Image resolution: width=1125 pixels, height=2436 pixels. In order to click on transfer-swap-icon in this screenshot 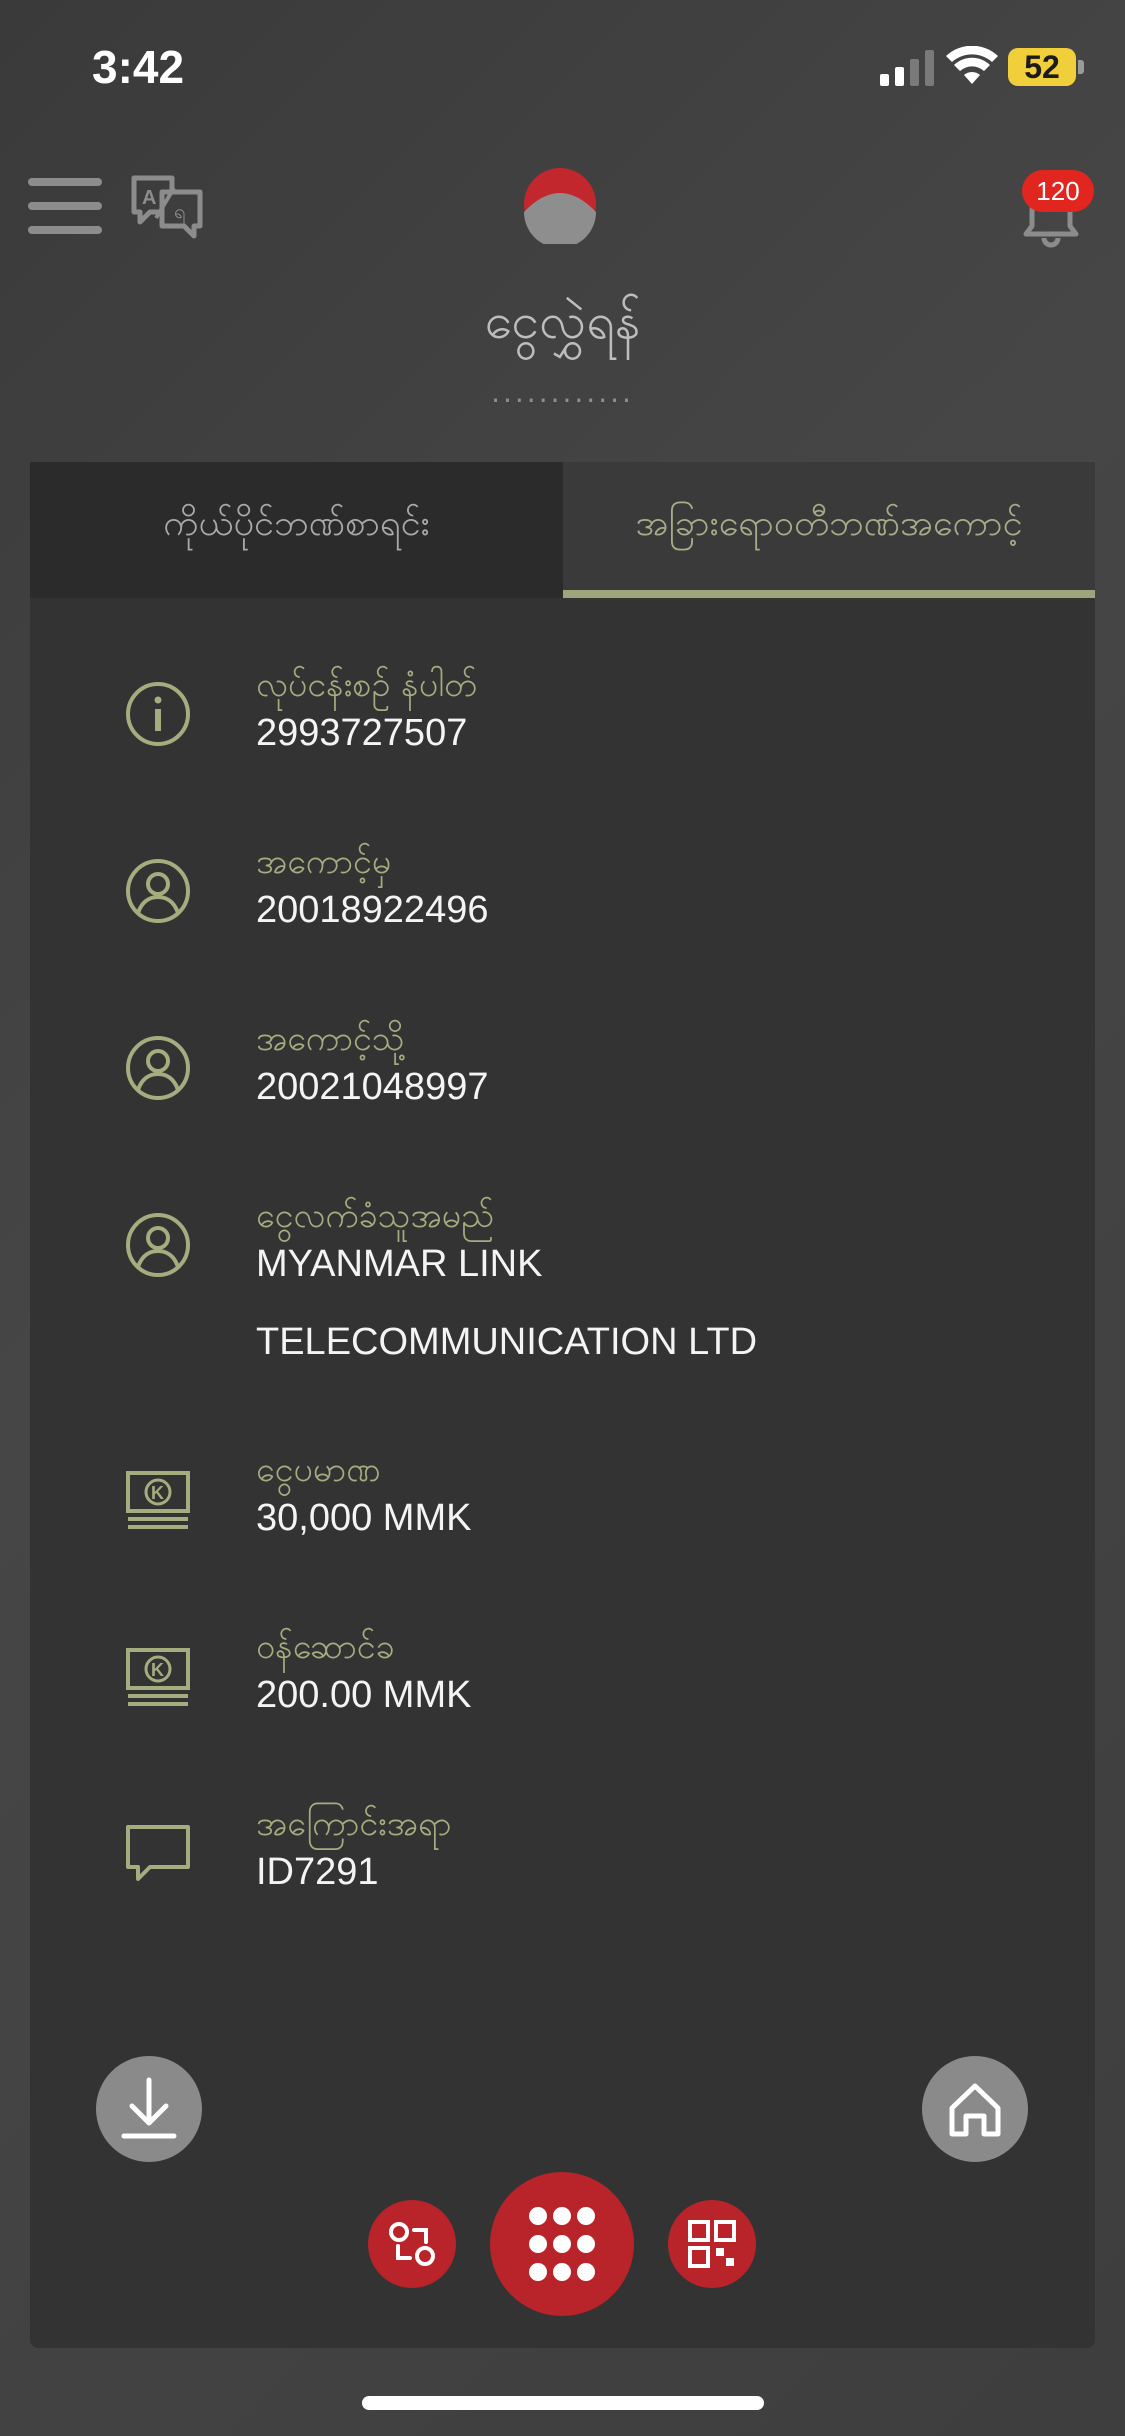, I will do `click(412, 2244)`.